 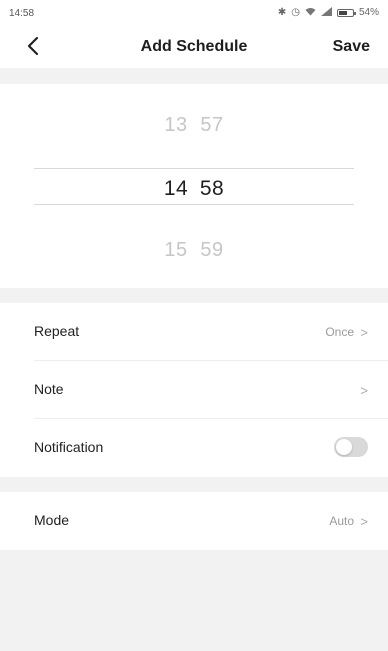 I want to click on status-time: 14:58, so click(x=22, y=13).